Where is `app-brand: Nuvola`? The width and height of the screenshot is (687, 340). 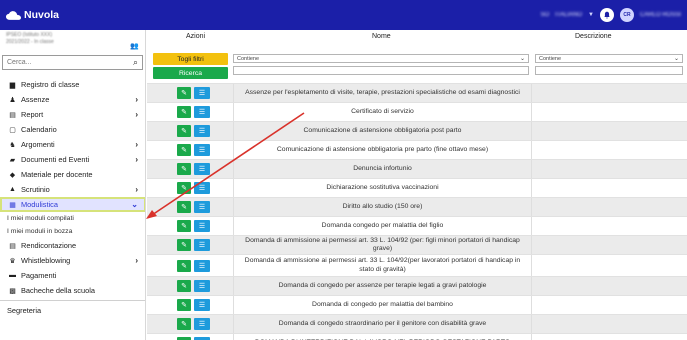 app-brand: Nuvola is located at coordinates (29, 15).